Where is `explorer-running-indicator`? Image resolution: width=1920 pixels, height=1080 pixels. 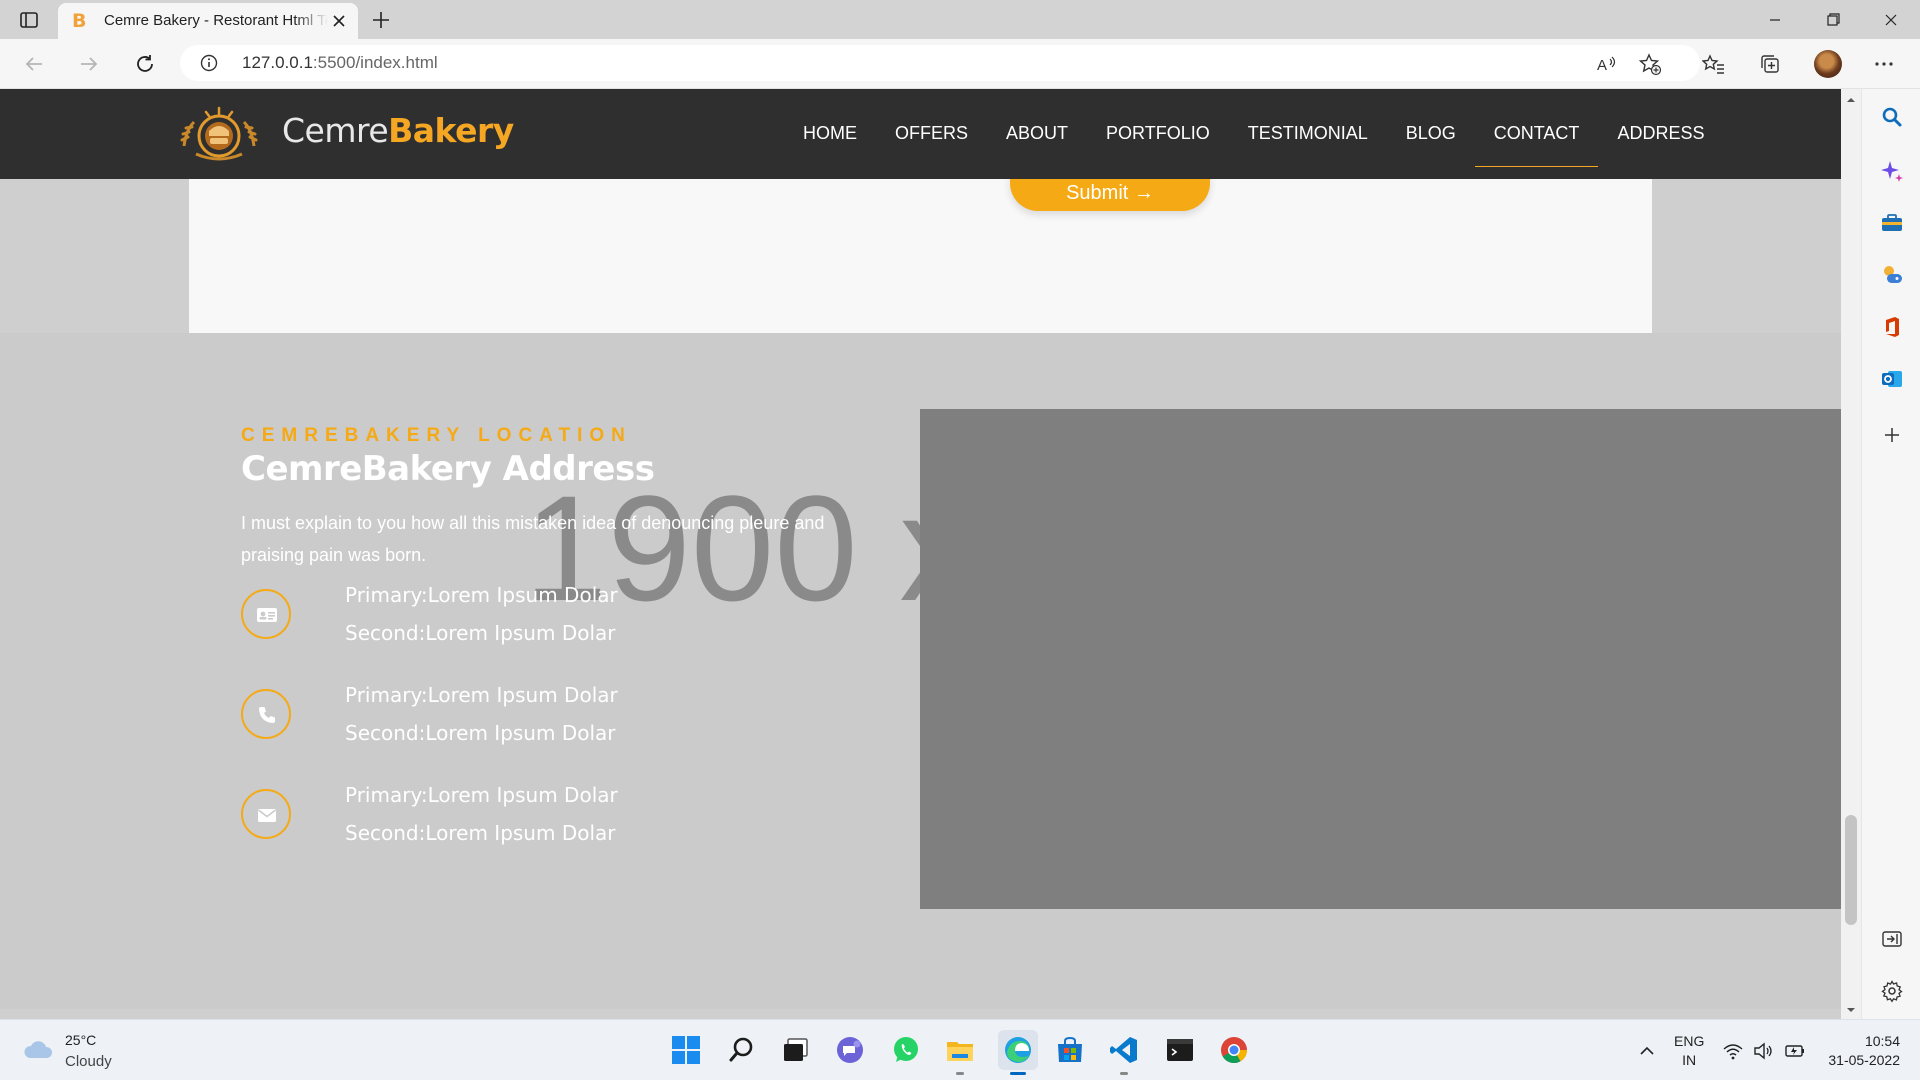 explorer-running-indicator is located at coordinates (960, 1073).